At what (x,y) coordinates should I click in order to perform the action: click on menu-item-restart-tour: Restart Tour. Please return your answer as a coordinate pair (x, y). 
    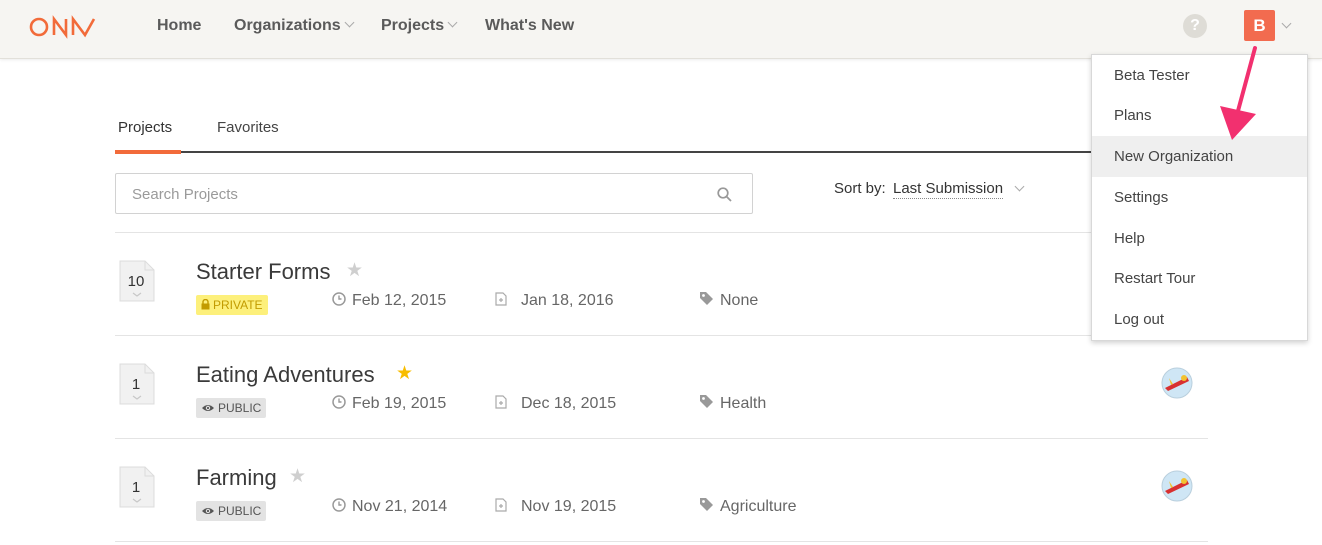
    Looking at the image, I should click on (1199, 278).